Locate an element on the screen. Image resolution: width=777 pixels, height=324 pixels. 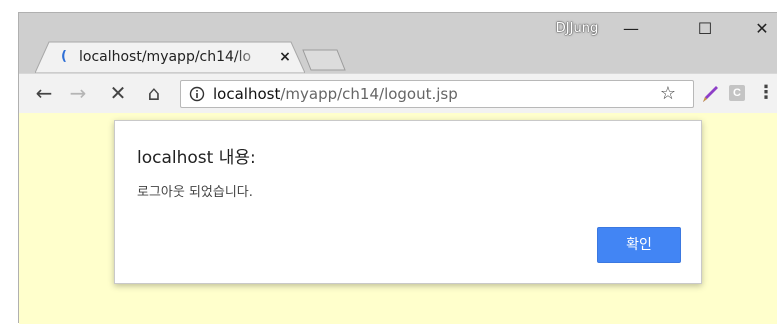
new-tab-button is located at coordinates (324, 60).